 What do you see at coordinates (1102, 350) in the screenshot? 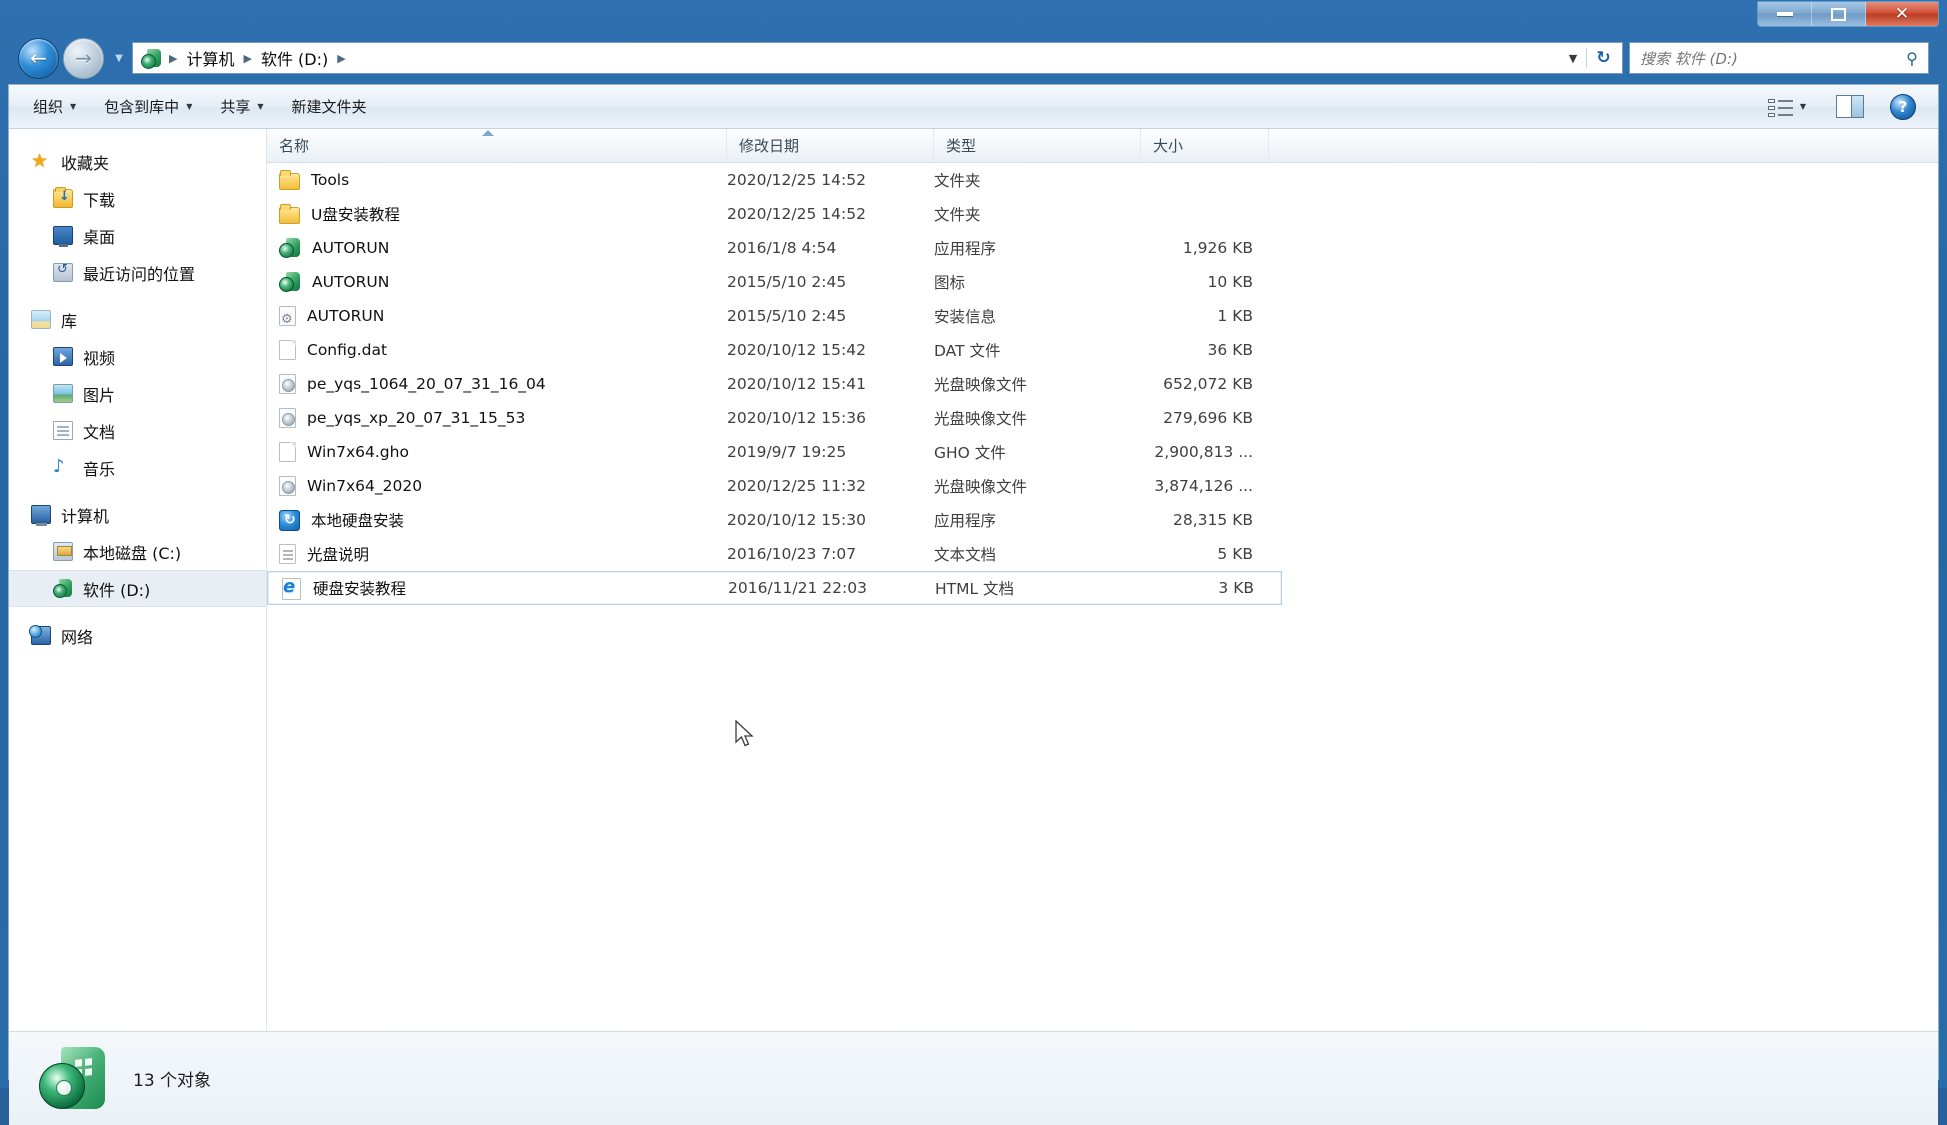
I see `table-row: Config.dat2020/10/12 15:42DAT 文件36 KB` at bounding box center [1102, 350].